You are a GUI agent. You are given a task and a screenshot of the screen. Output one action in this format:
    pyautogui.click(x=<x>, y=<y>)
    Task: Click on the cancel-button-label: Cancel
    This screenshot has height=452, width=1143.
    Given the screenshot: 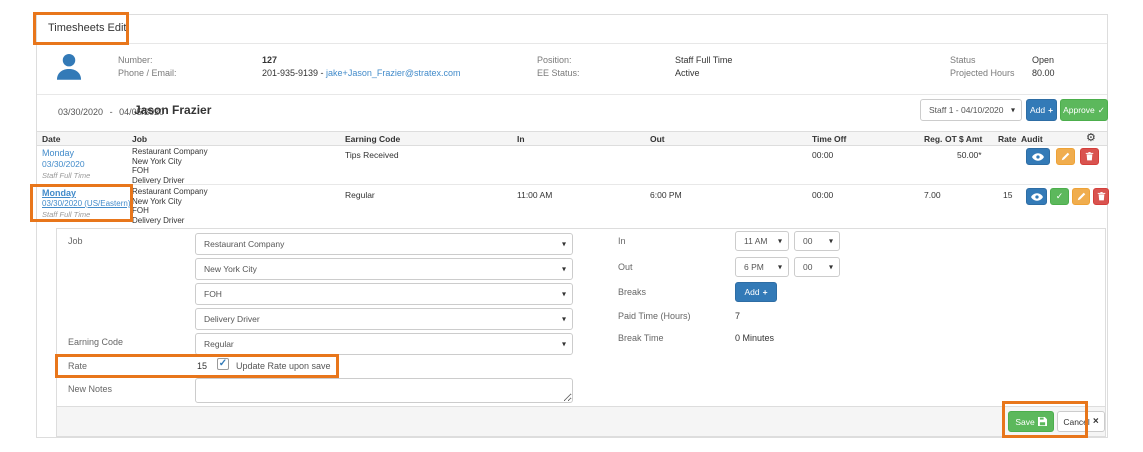 What is the action you would take?
    pyautogui.click(x=1076, y=421)
    